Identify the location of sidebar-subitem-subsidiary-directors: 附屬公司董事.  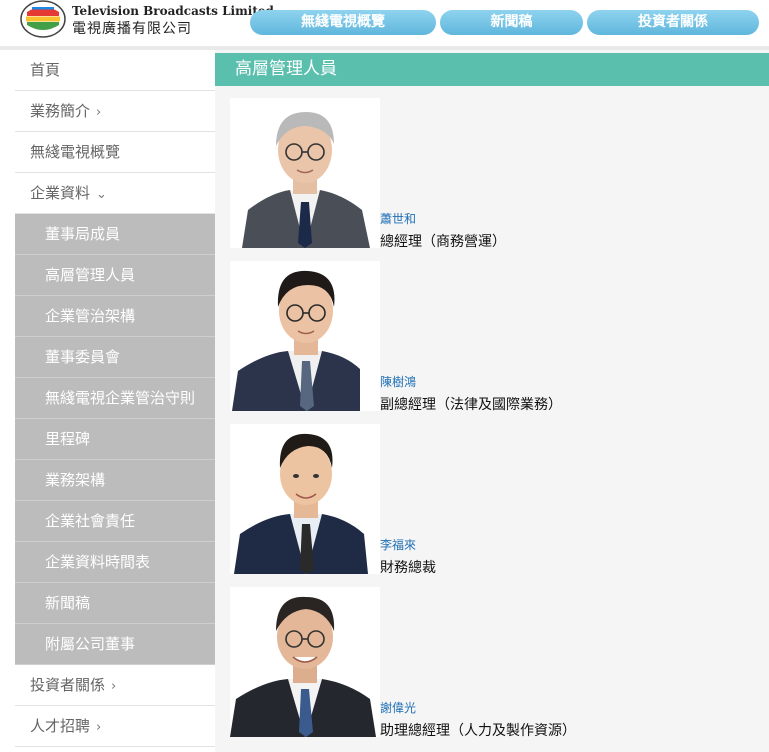
(115, 644).